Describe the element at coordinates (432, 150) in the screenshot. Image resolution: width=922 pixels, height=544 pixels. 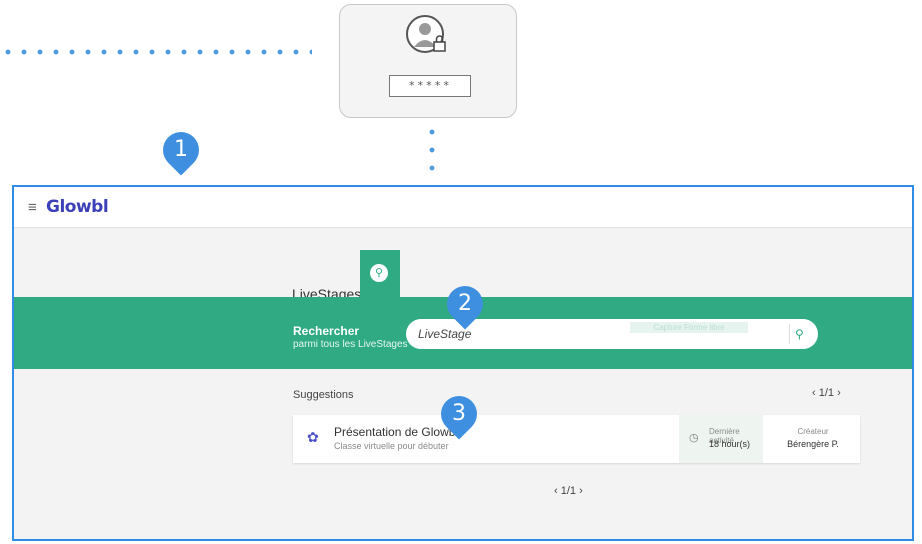
I see `dotted-connector-vertical` at that location.